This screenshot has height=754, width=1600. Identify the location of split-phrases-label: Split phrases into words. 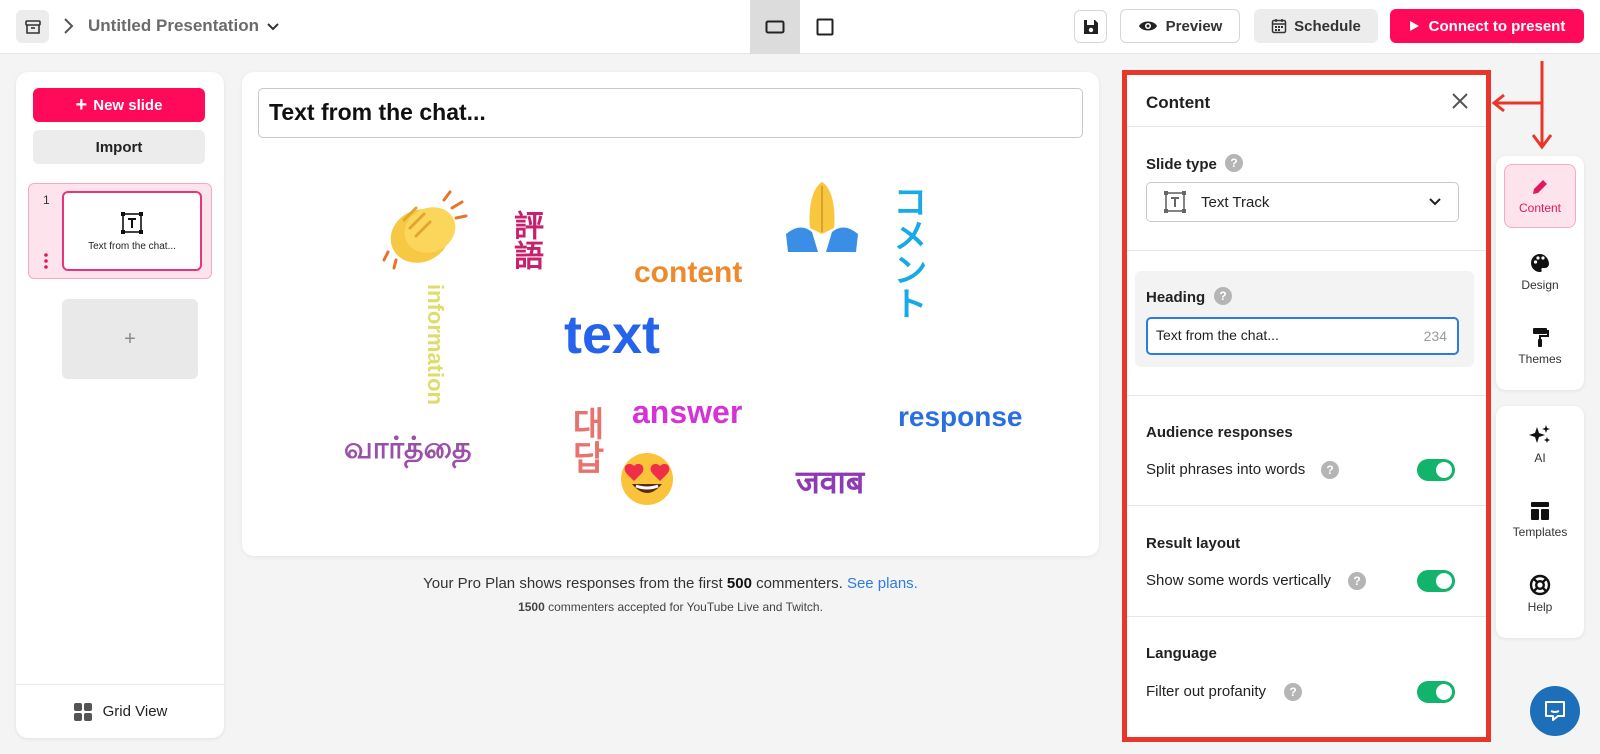
(1226, 469).